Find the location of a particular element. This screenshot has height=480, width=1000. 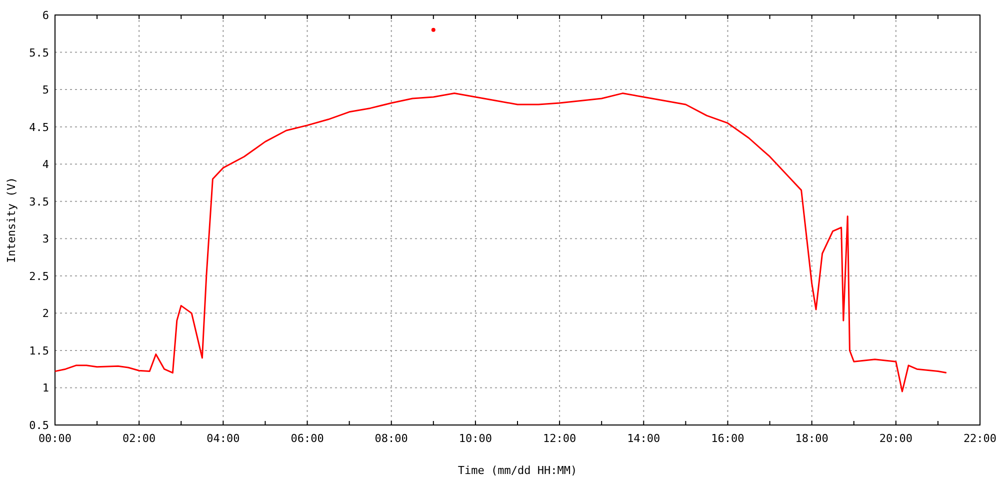

tick-label: 02:00 is located at coordinates (139, 438).